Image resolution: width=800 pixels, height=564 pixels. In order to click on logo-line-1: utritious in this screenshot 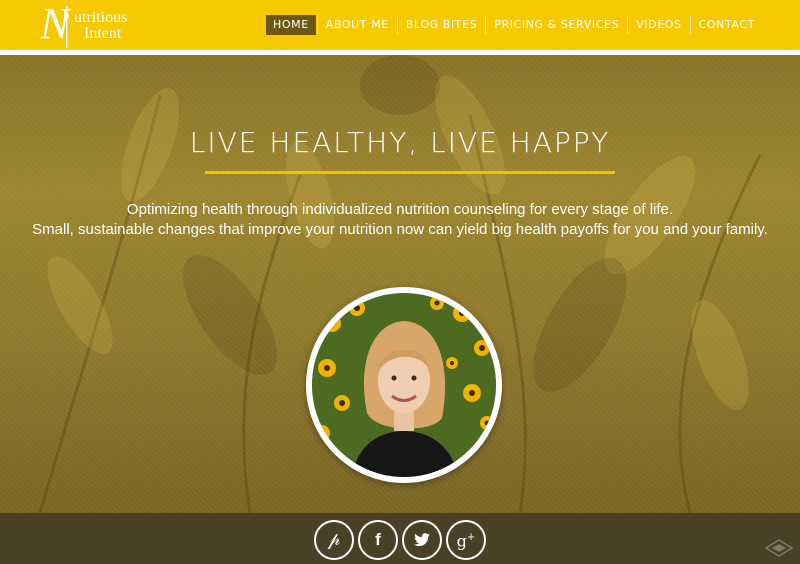, I will do `click(101, 17)`.